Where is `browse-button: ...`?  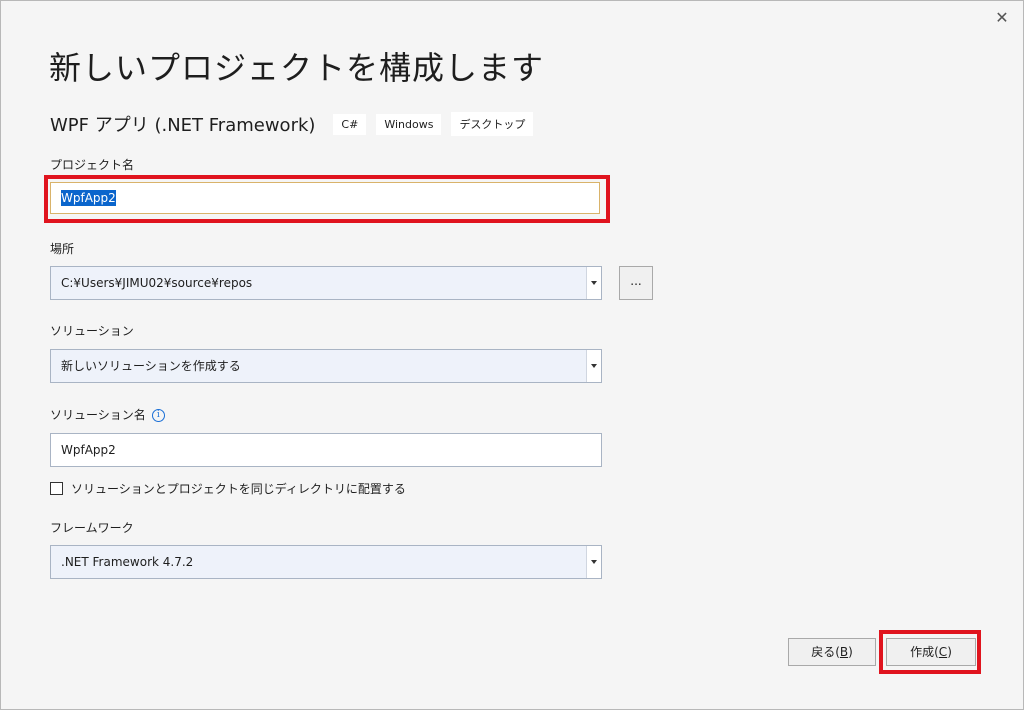
browse-button: ... is located at coordinates (636, 283).